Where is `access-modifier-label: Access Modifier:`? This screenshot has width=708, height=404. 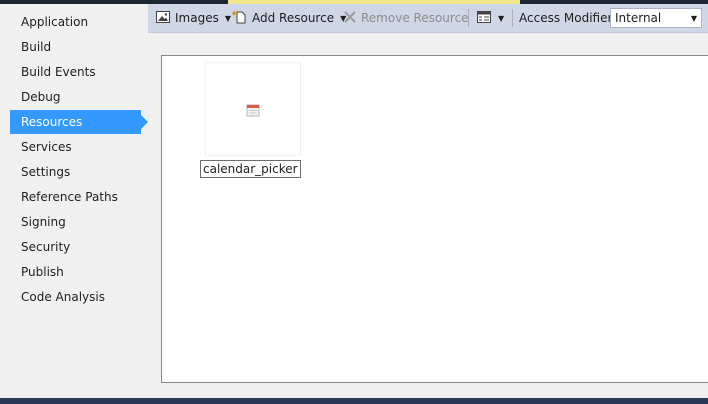
access-modifier-label: Access Modifier: is located at coordinates (568, 18).